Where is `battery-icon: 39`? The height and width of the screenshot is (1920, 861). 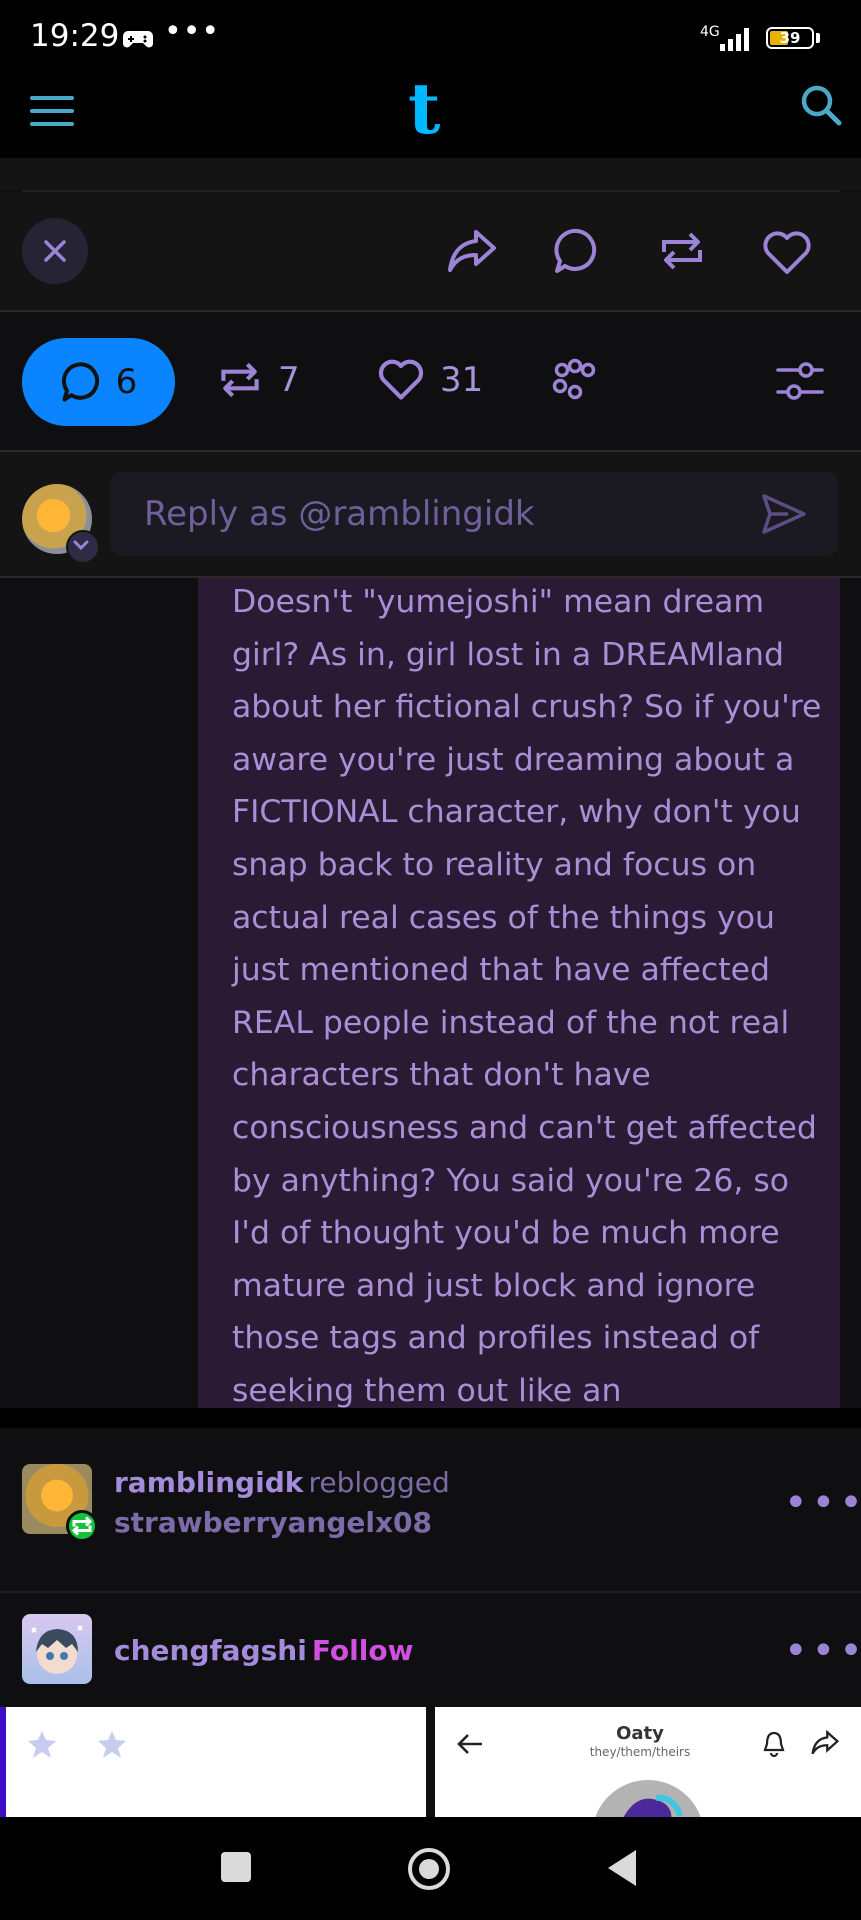
battery-icon: 39 is located at coordinates (790, 38).